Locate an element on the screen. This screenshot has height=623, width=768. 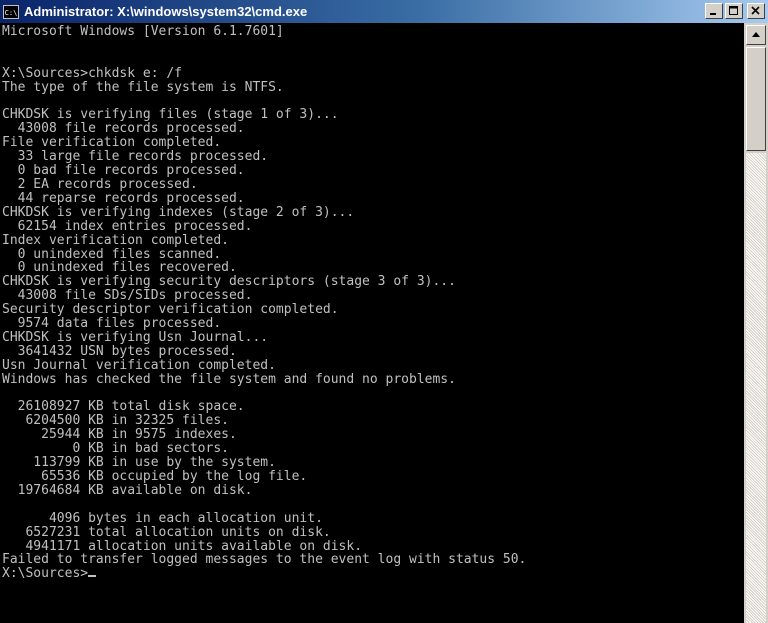
maximize-icon is located at coordinates (733, 10).